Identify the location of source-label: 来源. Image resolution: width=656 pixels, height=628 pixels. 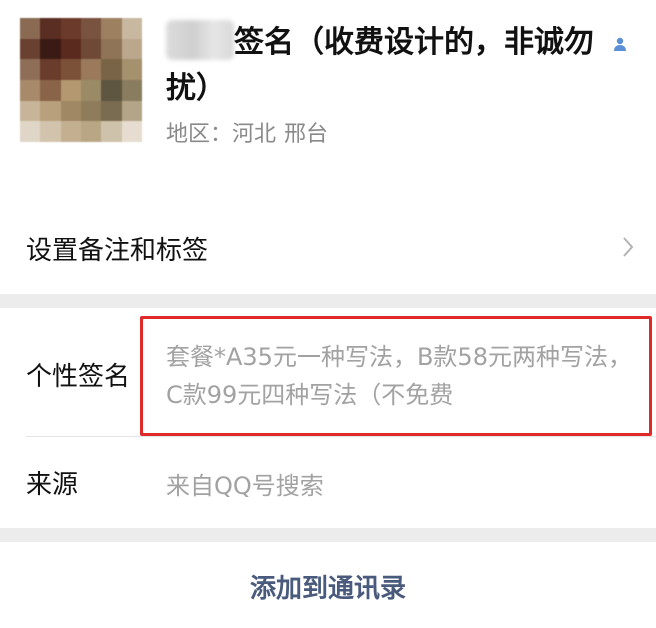
(52, 485).